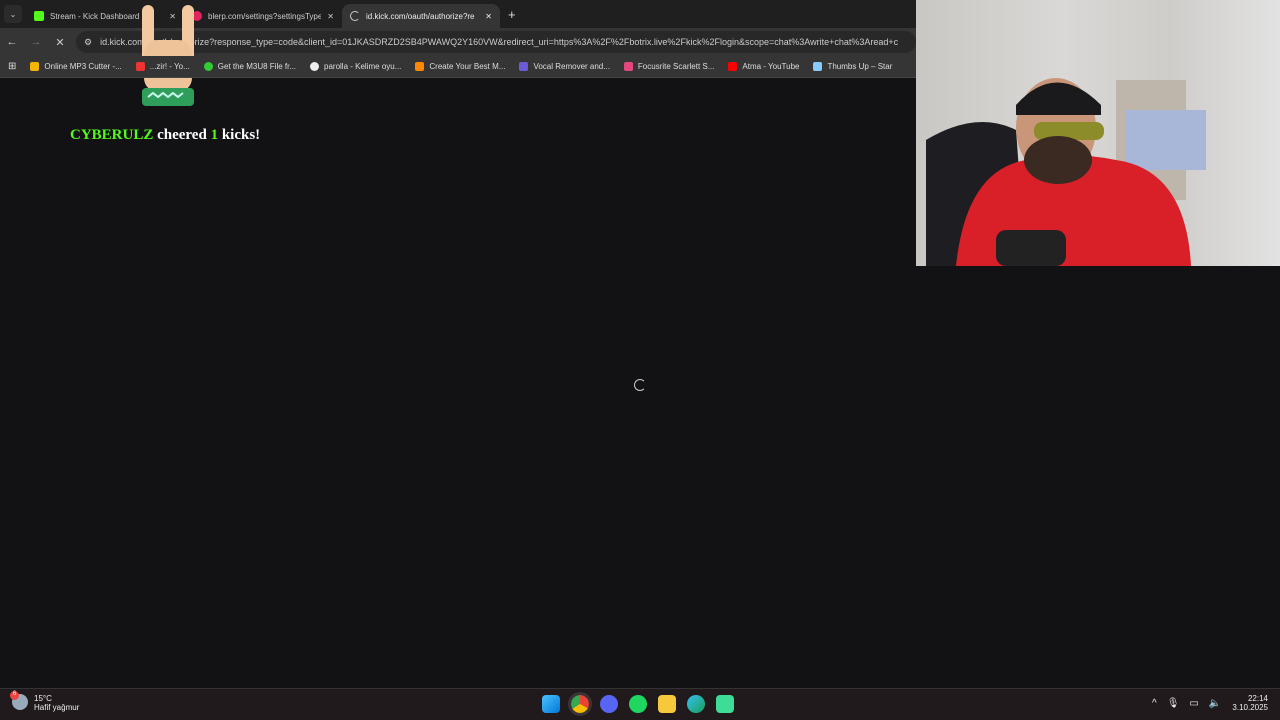 The image size is (1280, 720). Describe the element at coordinates (14, 695) in the screenshot. I see `weather-badge: 6` at that location.